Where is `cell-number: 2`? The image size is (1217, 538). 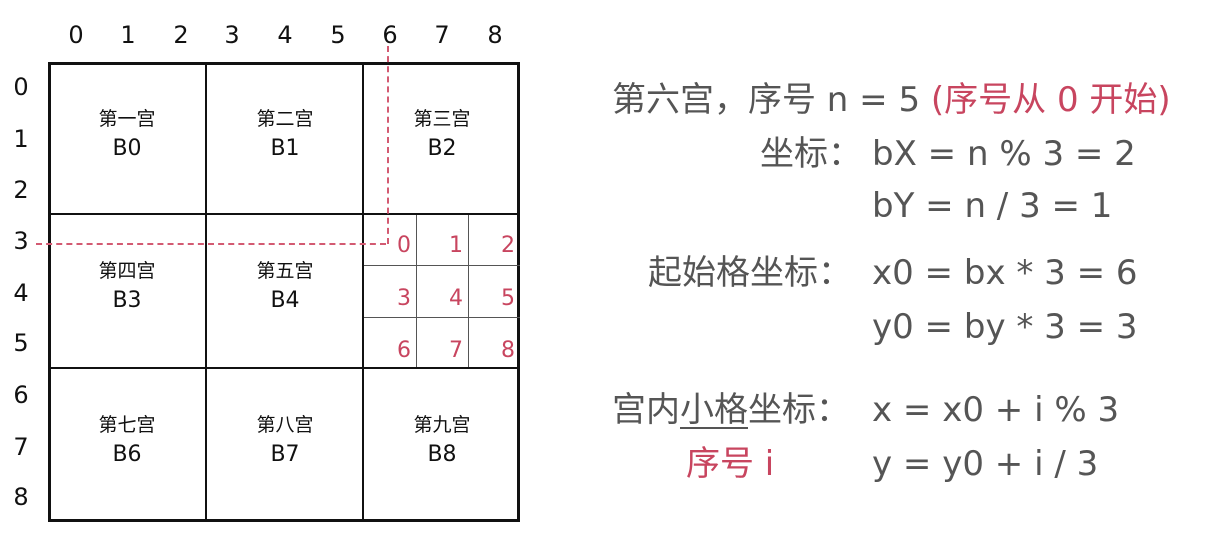 cell-number: 2 is located at coordinates (508, 245).